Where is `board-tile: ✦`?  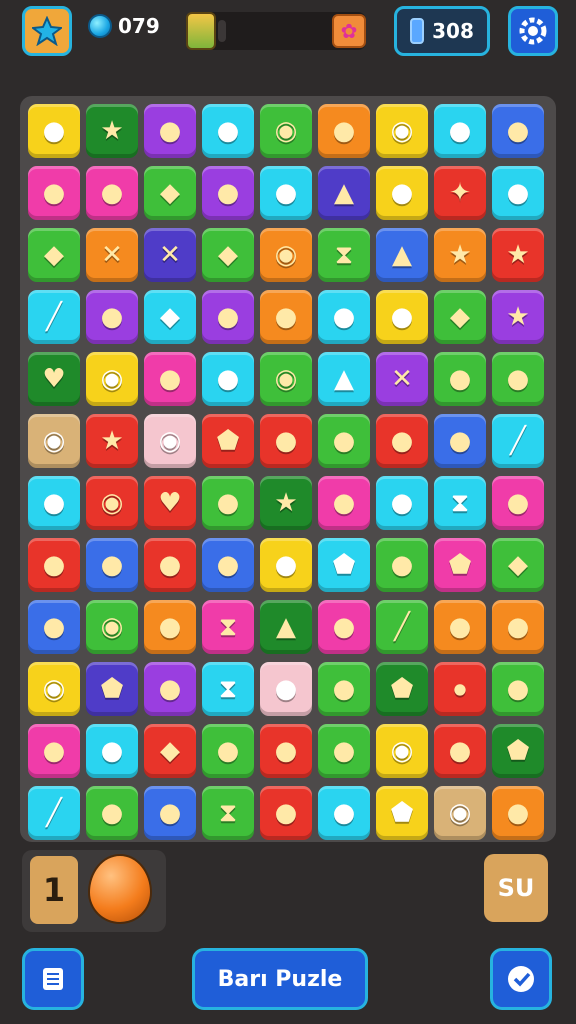 board-tile: ✦ is located at coordinates (460, 193).